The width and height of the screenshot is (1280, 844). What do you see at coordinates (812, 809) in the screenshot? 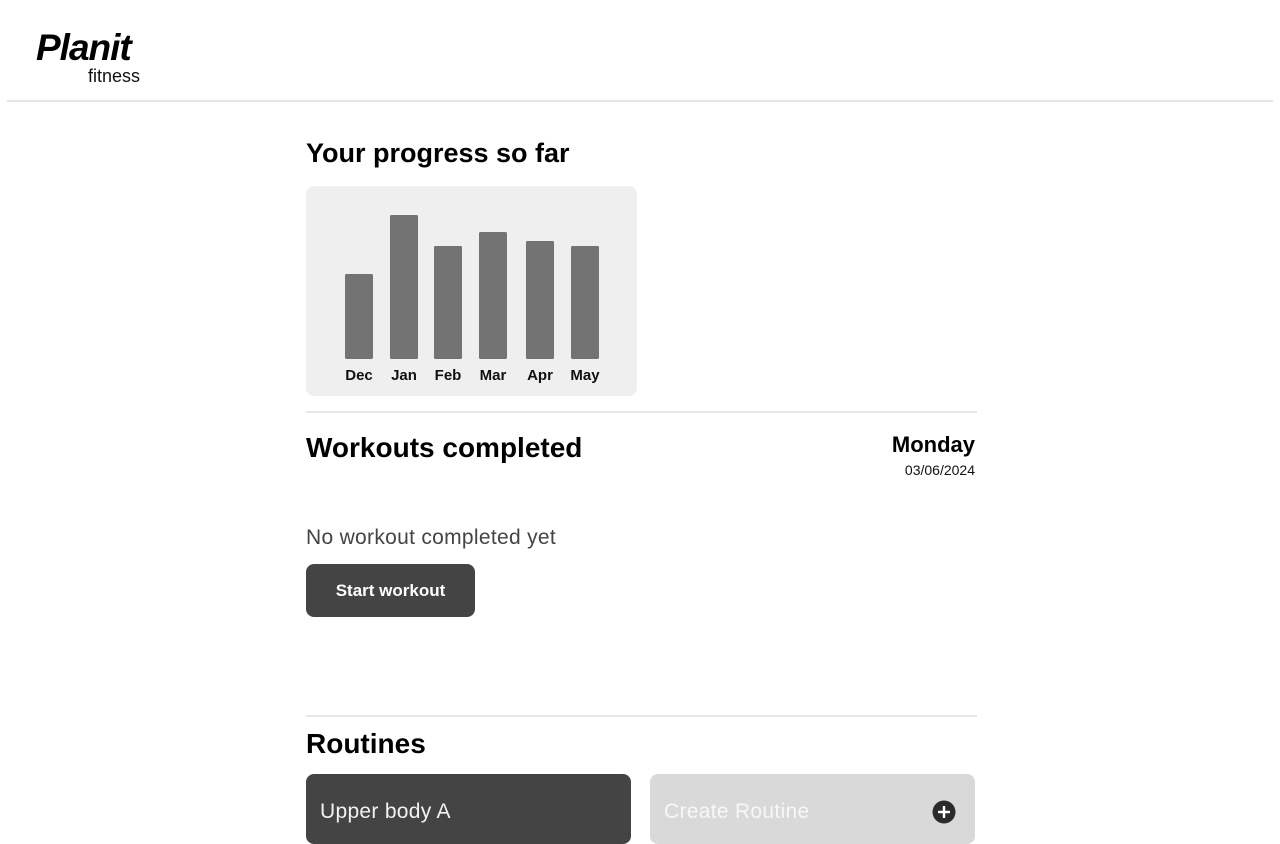
I see `create-routine-button: Create Routine` at bounding box center [812, 809].